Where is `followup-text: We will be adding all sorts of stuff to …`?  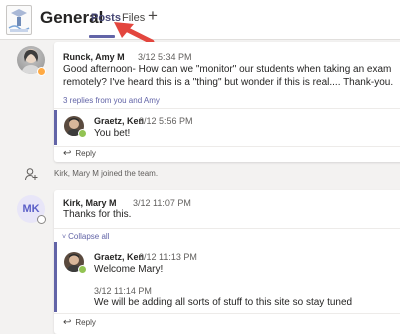 followup-text: We will be adding all sorts of stuff to … is located at coordinates (223, 302).